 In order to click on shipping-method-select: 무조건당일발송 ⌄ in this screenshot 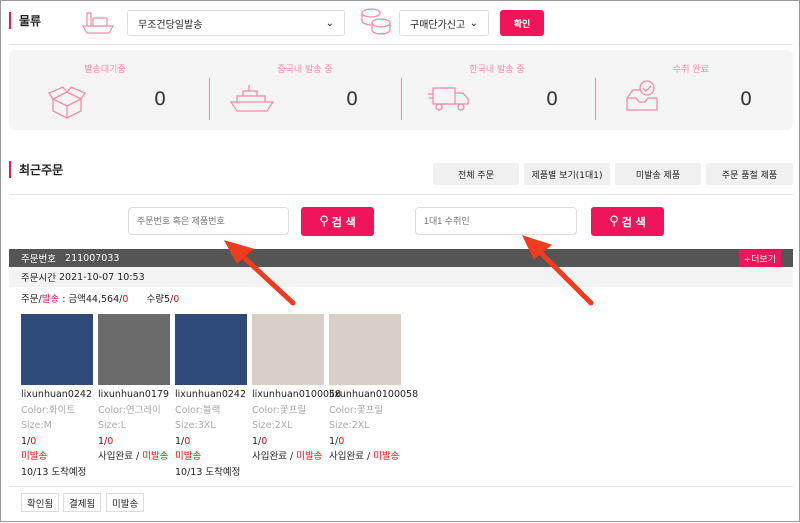, I will do `click(236, 23)`.